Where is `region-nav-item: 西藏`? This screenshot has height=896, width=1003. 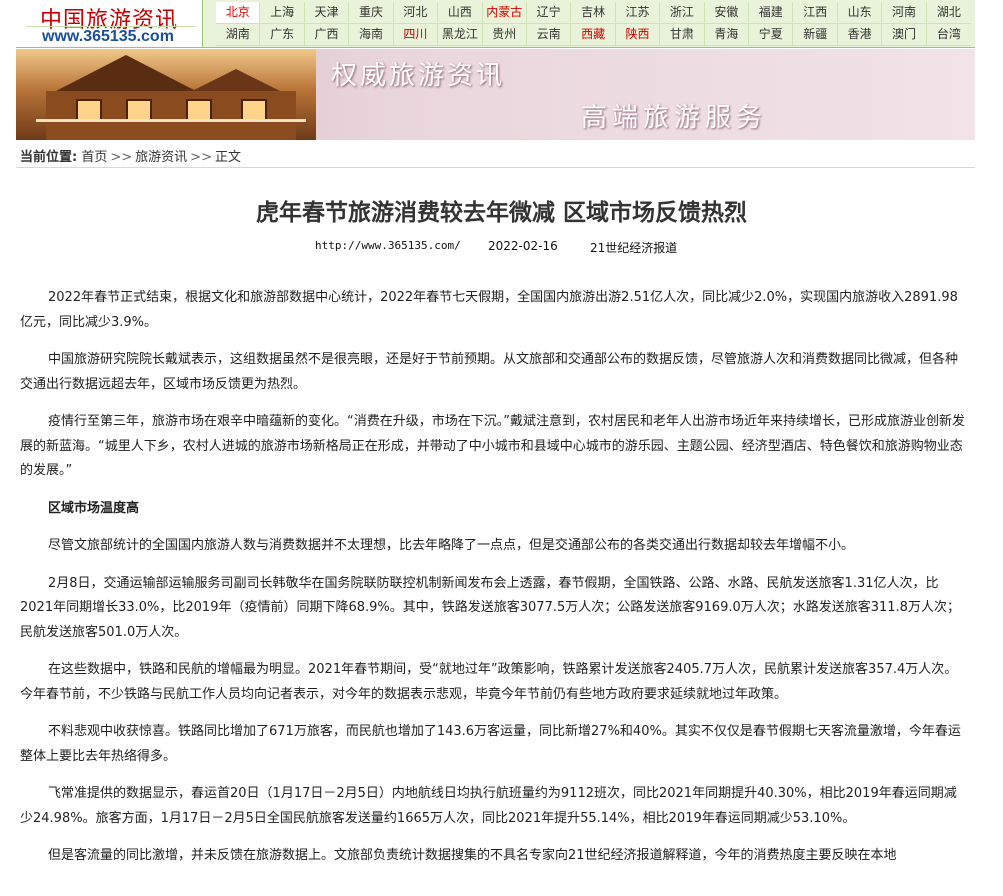 region-nav-item: 西藏 is located at coordinates (593, 34).